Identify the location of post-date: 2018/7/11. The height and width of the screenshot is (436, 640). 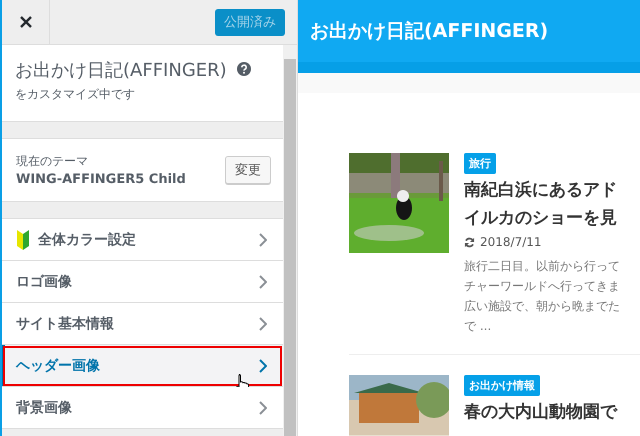
(511, 242).